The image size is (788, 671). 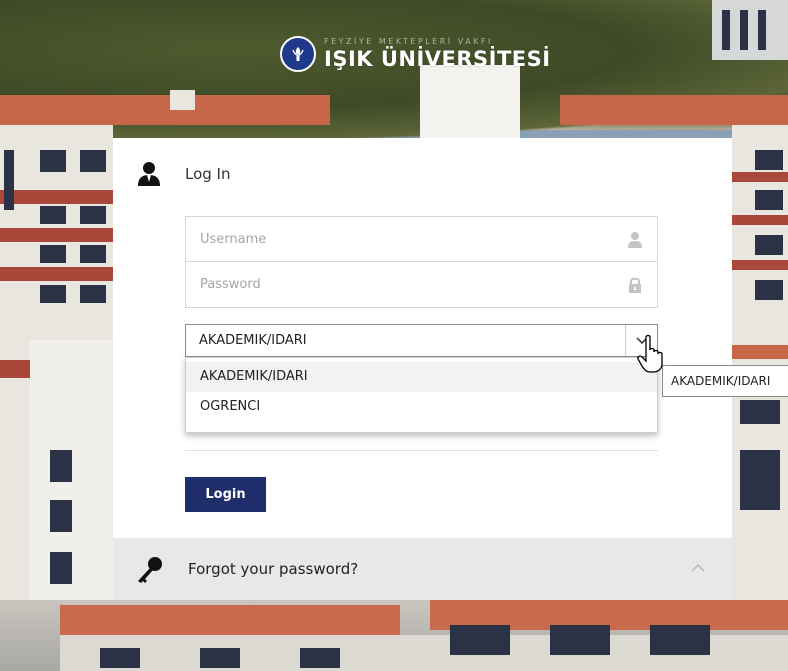 I want to click on torch-emblem-icon, so click(x=298, y=54).